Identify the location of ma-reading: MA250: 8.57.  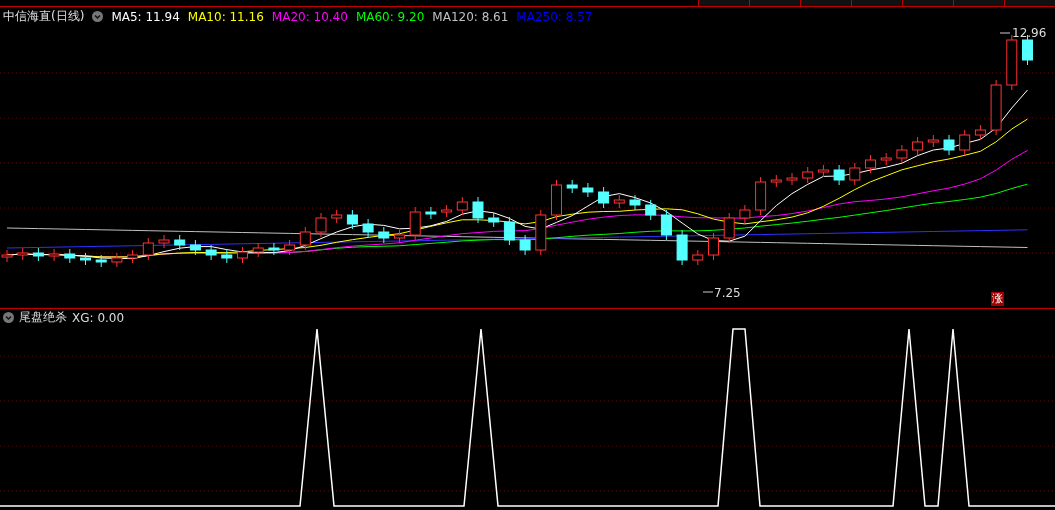
(554, 16).